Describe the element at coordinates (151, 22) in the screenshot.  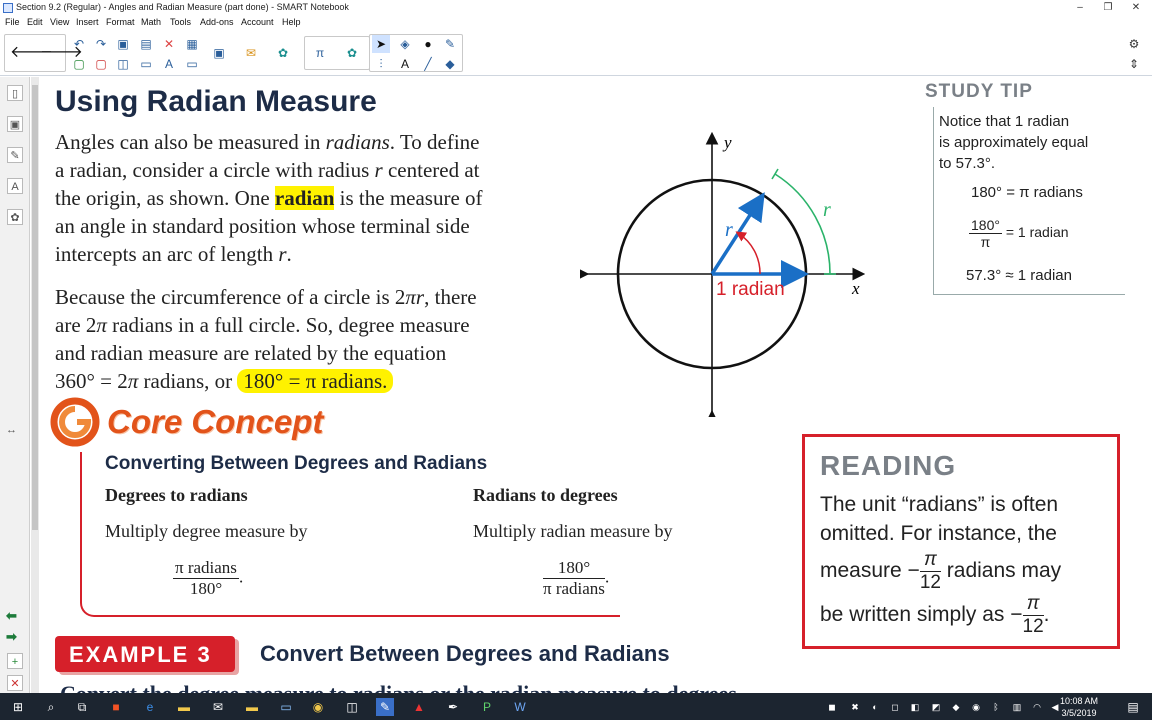
I see `menu-math: Math` at that location.